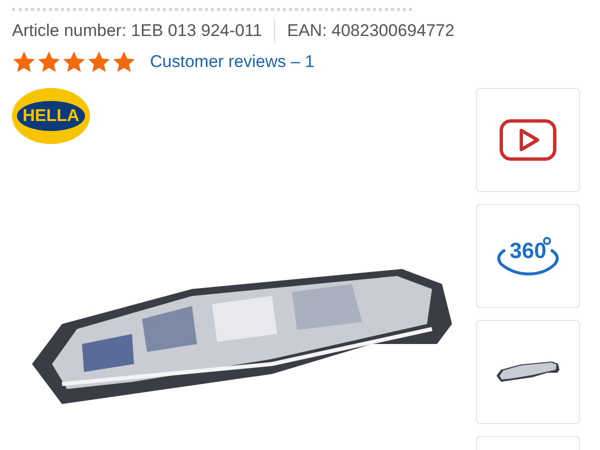 Image resolution: width=600 pixels, height=450 pixels. What do you see at coordinates (137, 31) in the screenshot?
I see `article-number: Article number: 1EB 013 924-011` at bounding box center [137, 31].